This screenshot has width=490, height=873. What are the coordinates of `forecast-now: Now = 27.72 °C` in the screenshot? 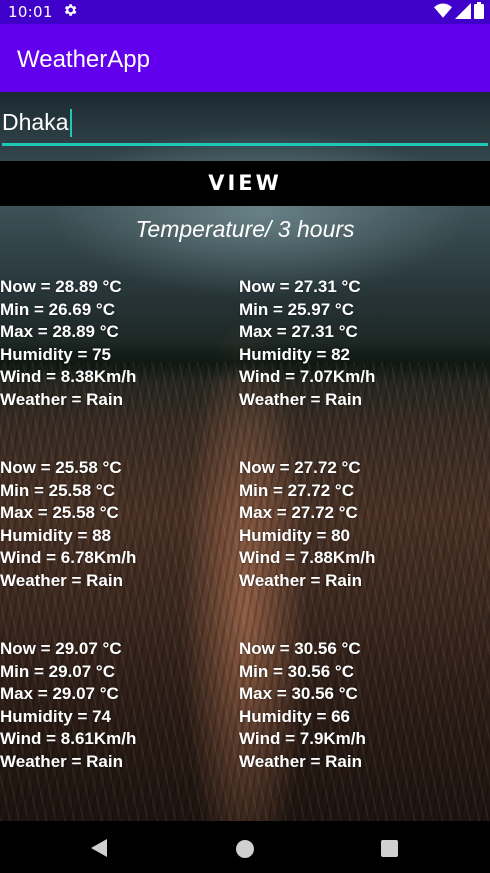 It's located at (300, 467).